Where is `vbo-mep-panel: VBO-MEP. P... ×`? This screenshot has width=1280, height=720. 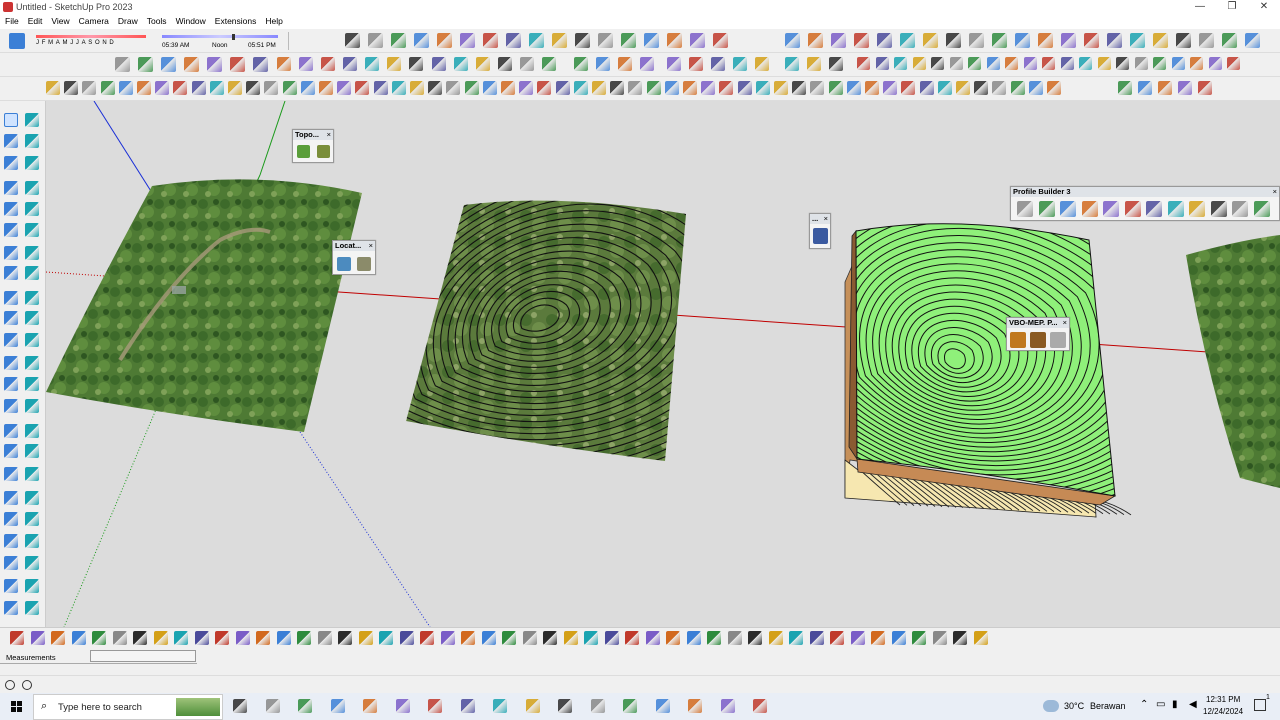 vbo-mep-panel: VBO-MEP. P... × is located at coordinates (1038, 334).